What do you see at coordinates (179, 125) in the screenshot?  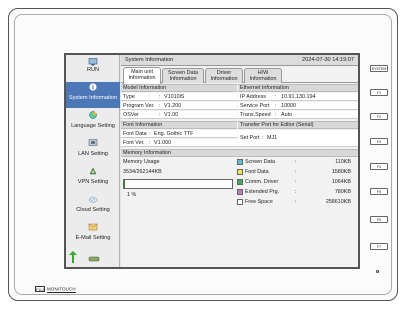 I see `font-section-header: Font Information` at bounding box center [179, 125].